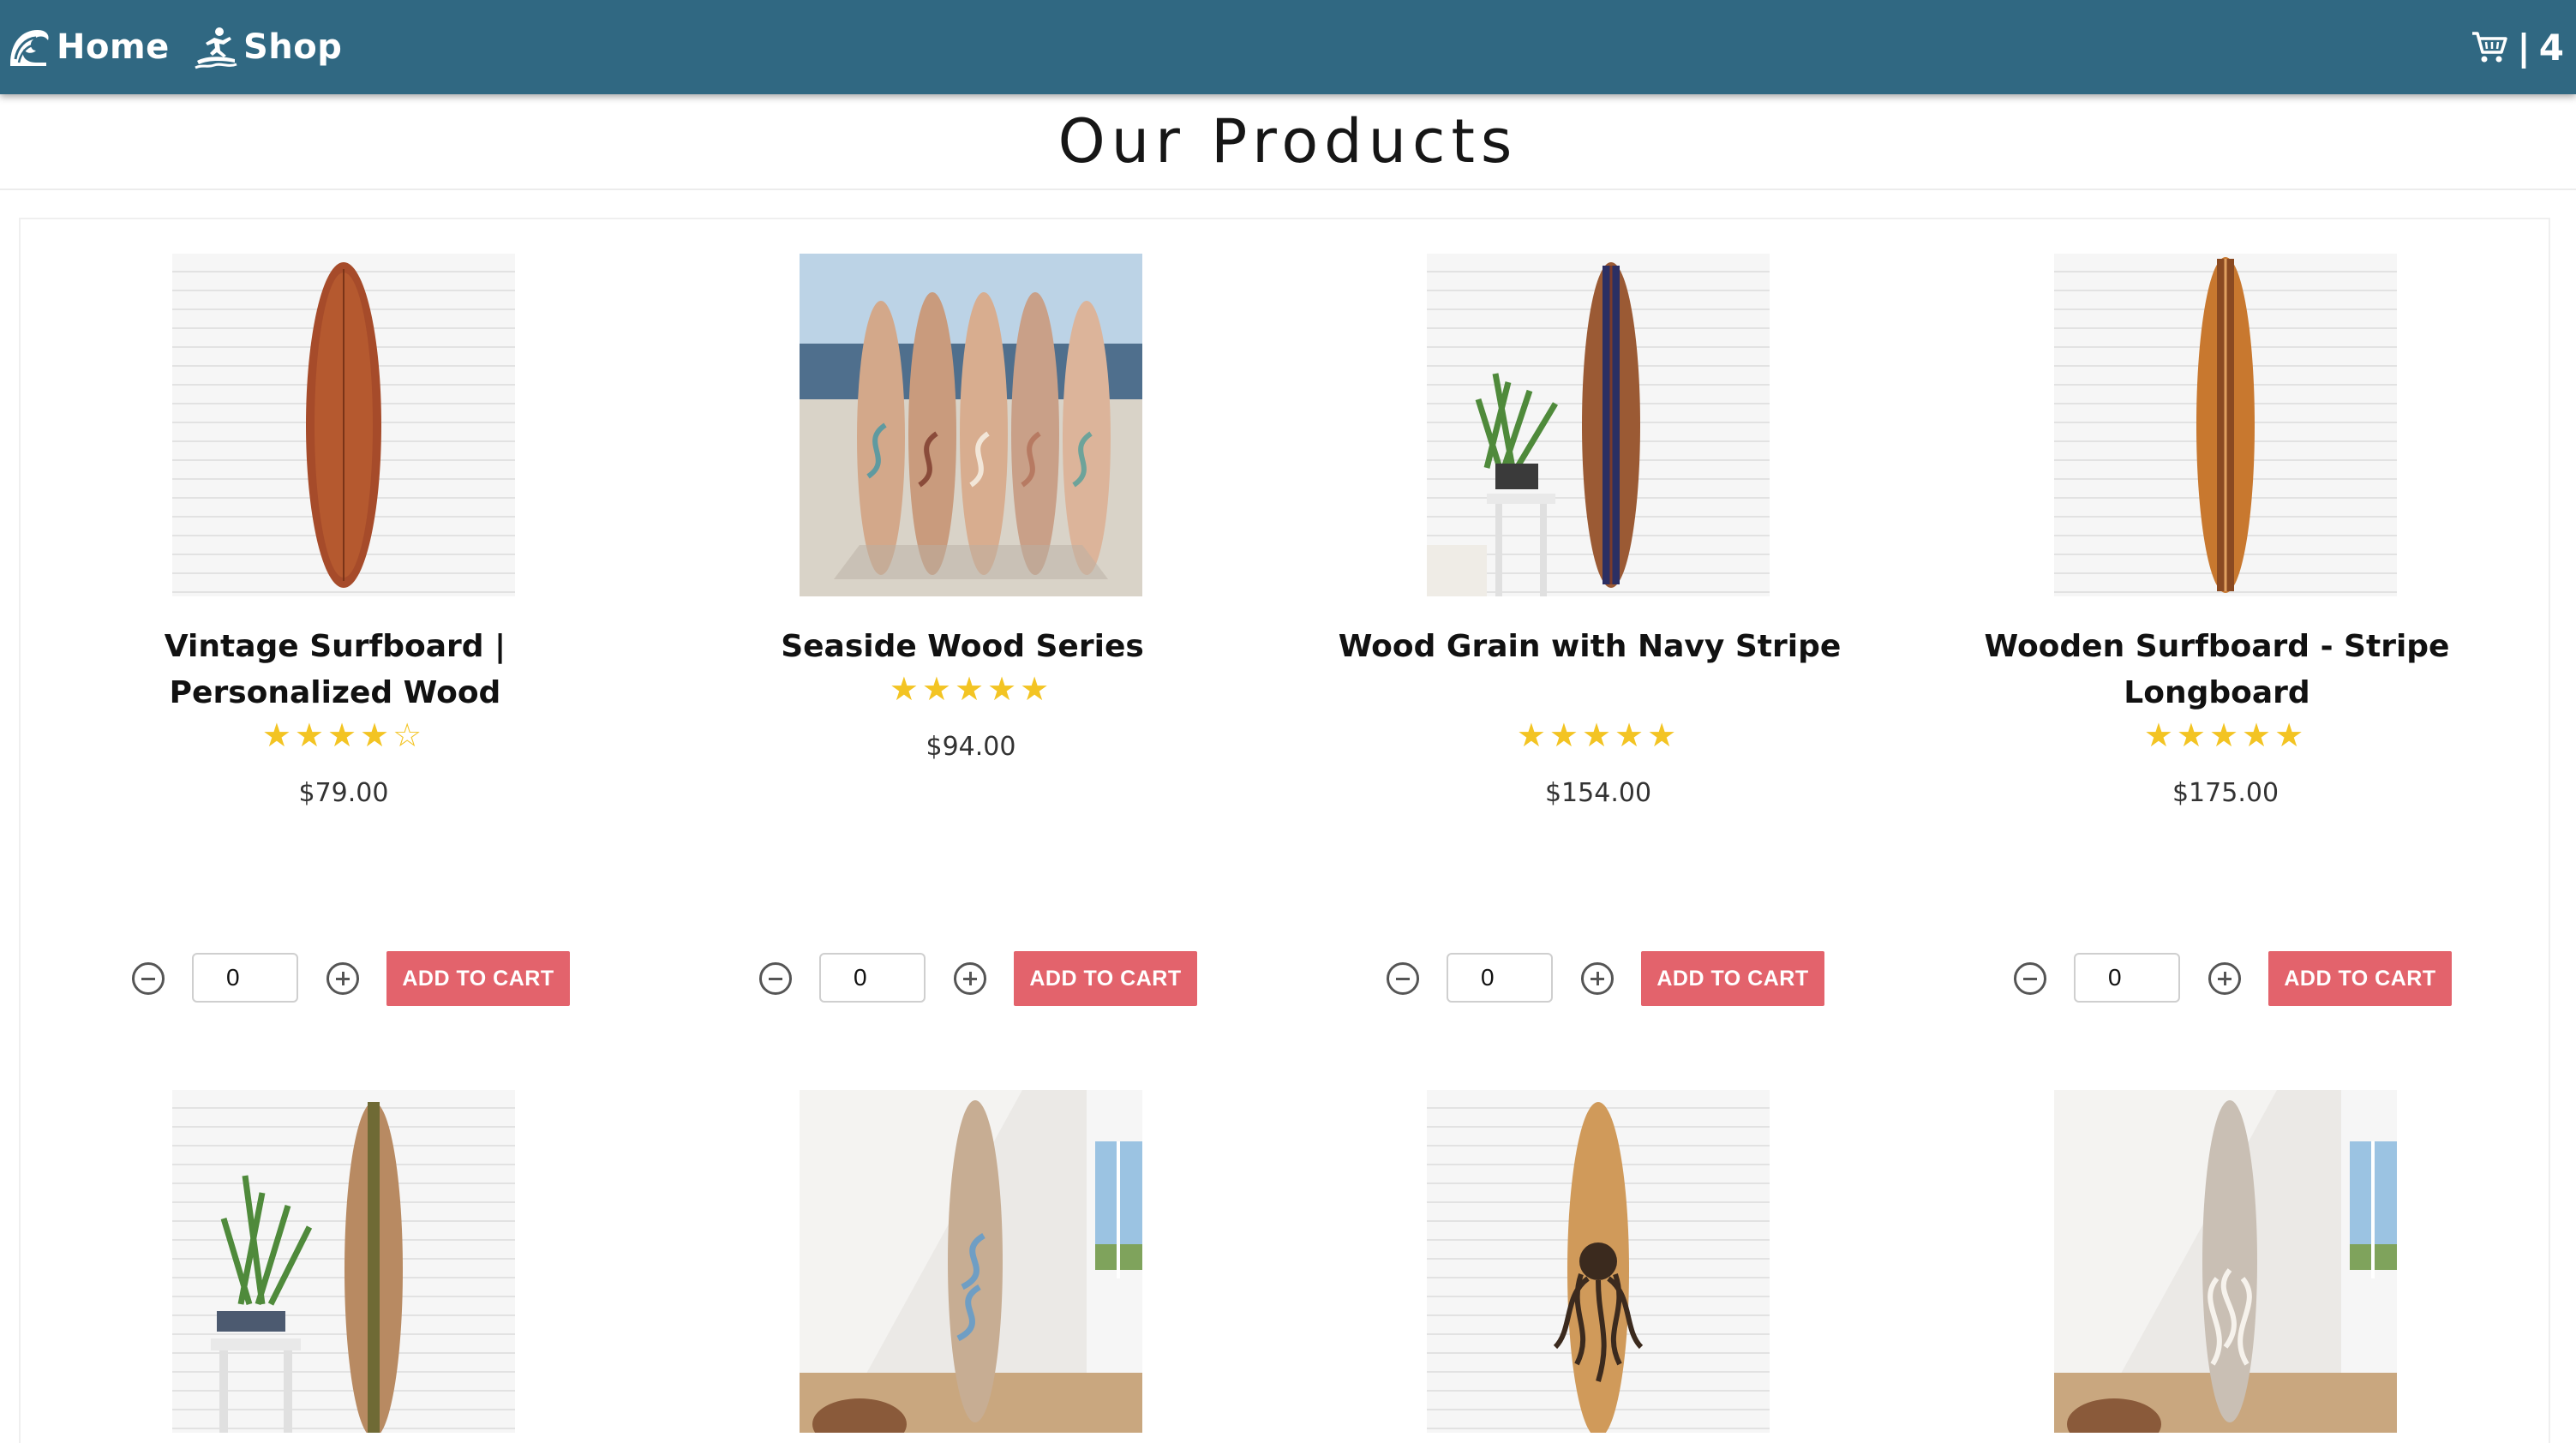 This screenshot has width=2576, height=1443. I want to click on product-name: Vintage Surfboard | Personalized Wood, so click(335, 670).